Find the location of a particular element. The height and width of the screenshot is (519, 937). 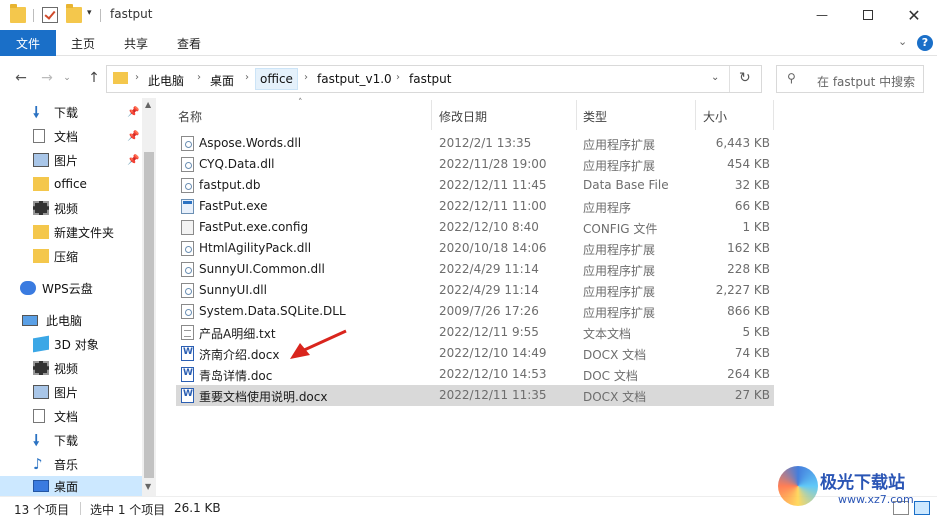

close-icon: ✕ is located at coordinates (914, 15).